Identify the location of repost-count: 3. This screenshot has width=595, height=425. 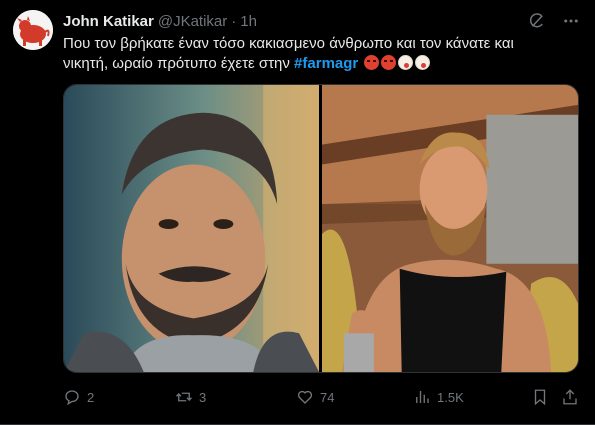
(203, 397).